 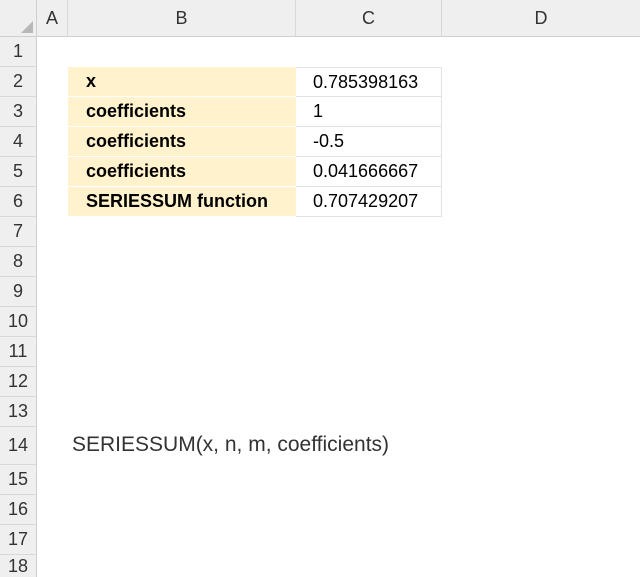 I want to click on row-header-4: 4, so click(x=18, y=142).